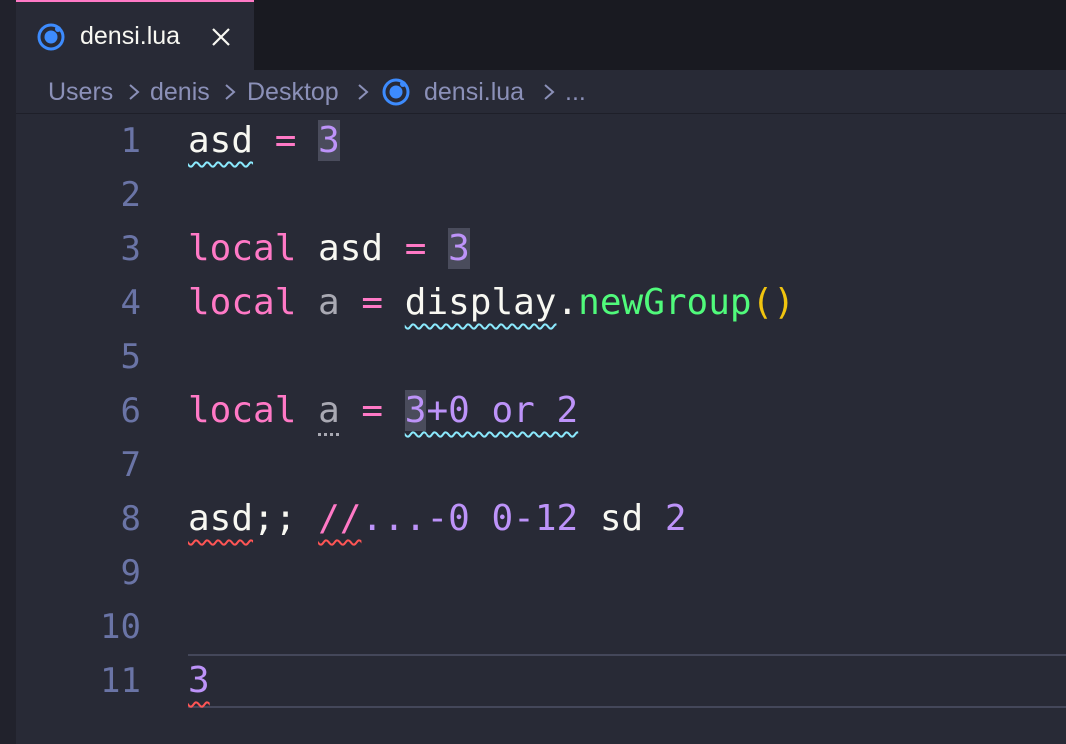 The width and height of the screenshot is (1066, 744). What do you see at coordinates (130, 465) in the screenshot?
I see `line-number: 7` at bounding box center [130, 465].